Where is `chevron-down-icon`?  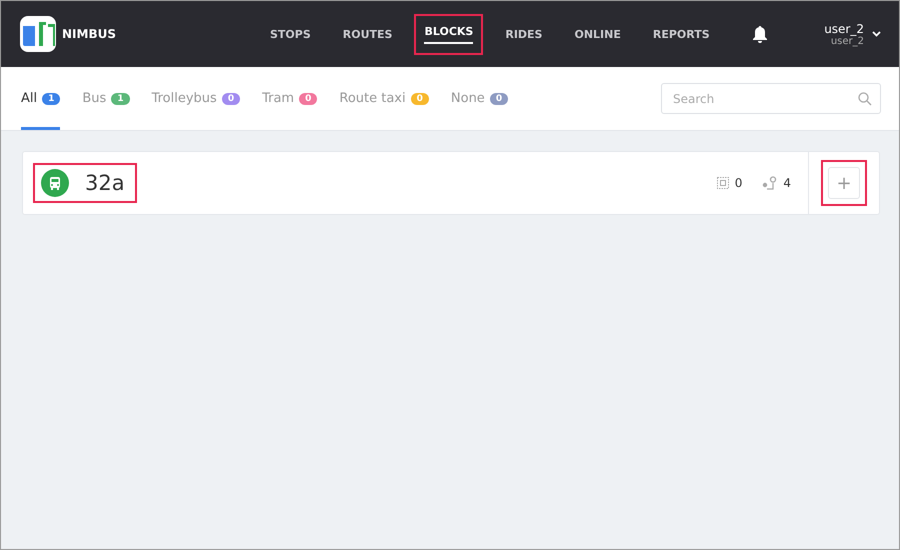
chevron-down-icon is located at coordinates (876, 34).